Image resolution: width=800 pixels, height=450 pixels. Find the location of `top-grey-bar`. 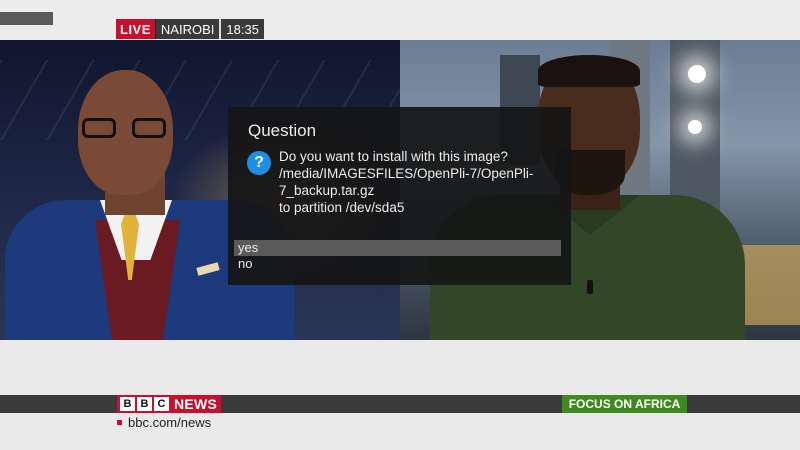

top-grey-bar is located at coordinates (26, 18).